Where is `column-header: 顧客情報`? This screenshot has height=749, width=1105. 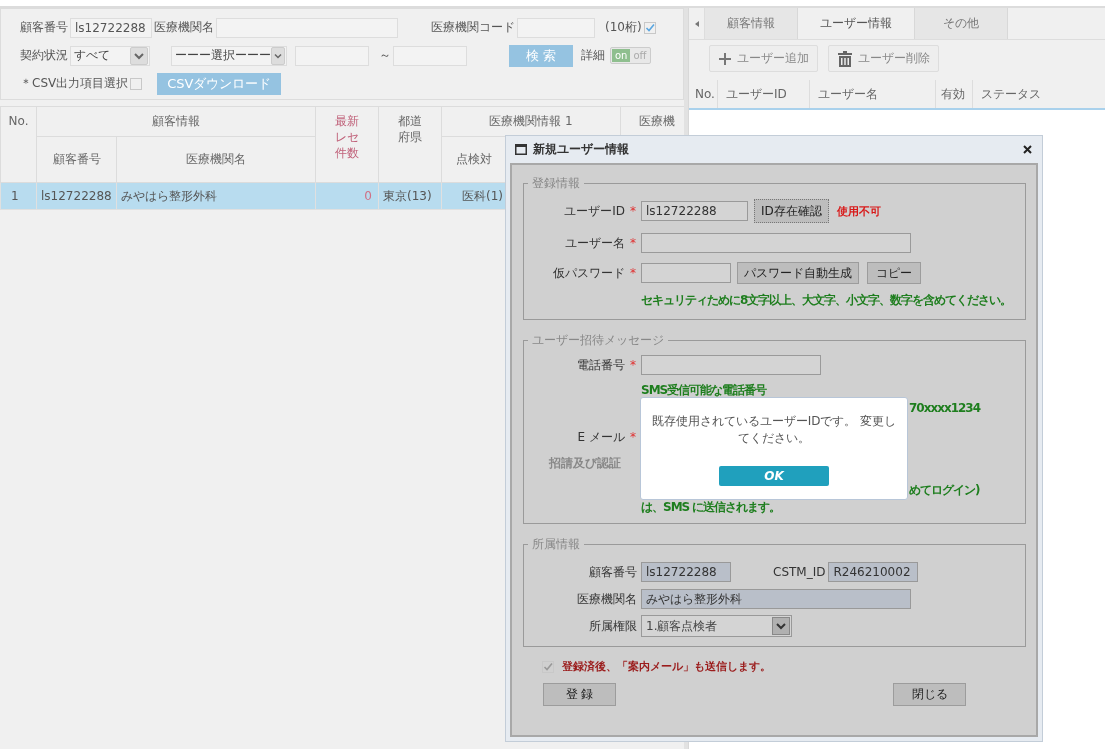 column-header: 顧客情報 is located at coordinates (176, 121).